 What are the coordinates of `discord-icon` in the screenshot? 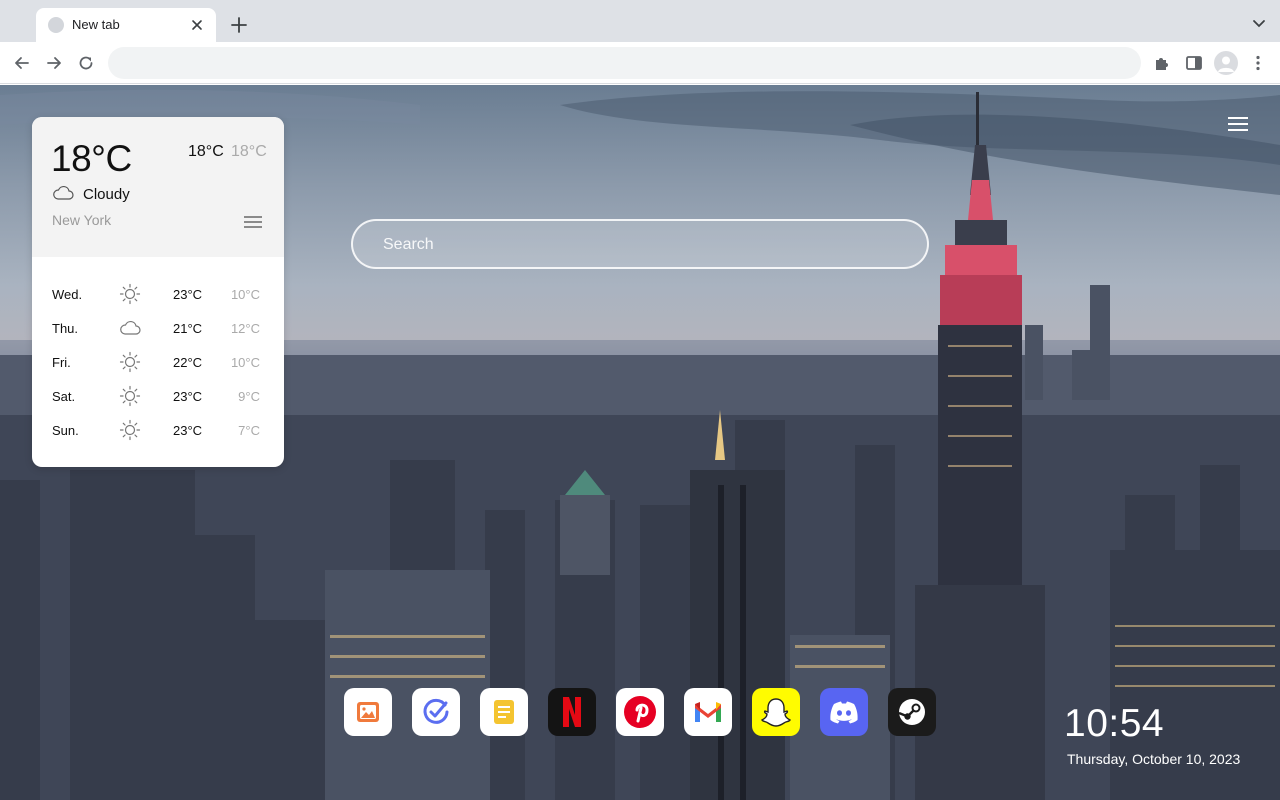 It's located at (844, 712).